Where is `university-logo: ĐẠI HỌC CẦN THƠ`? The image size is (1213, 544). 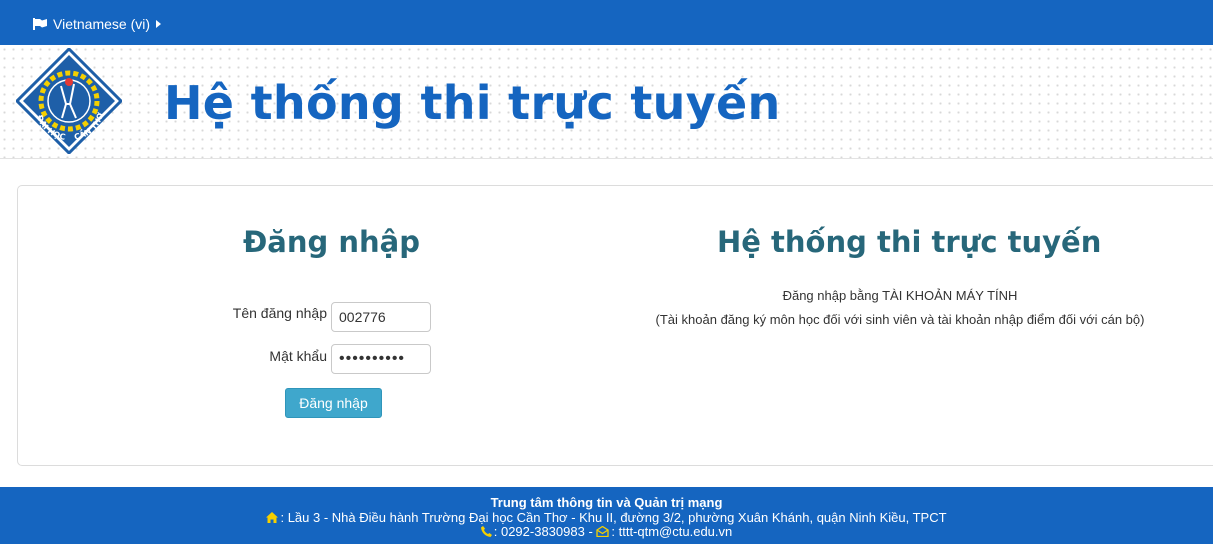
university-logo: ĐẠI HỌC CẦN THƠ is located at coordinates (69, 101).